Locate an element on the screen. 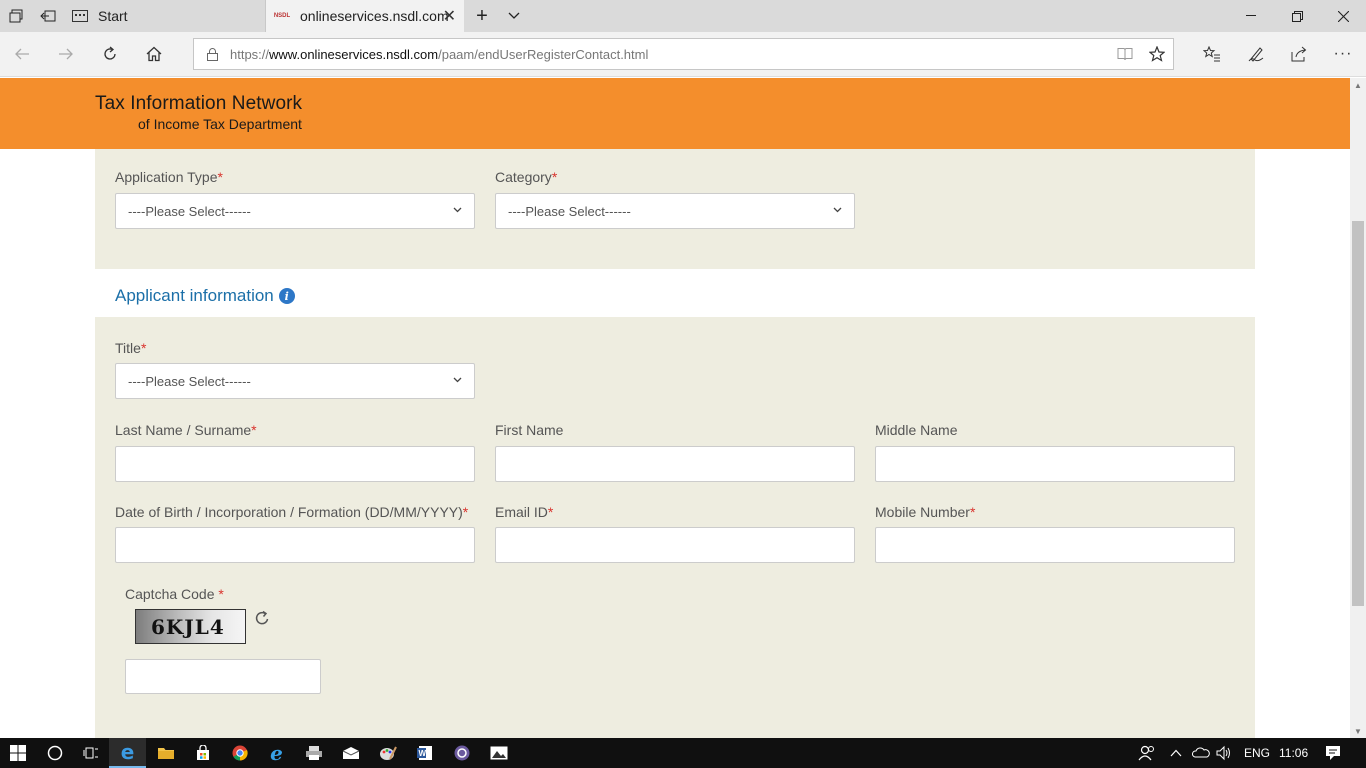 This screenshot has height=768, width=1366. restore-icon is located at coordinates (1297, 16).